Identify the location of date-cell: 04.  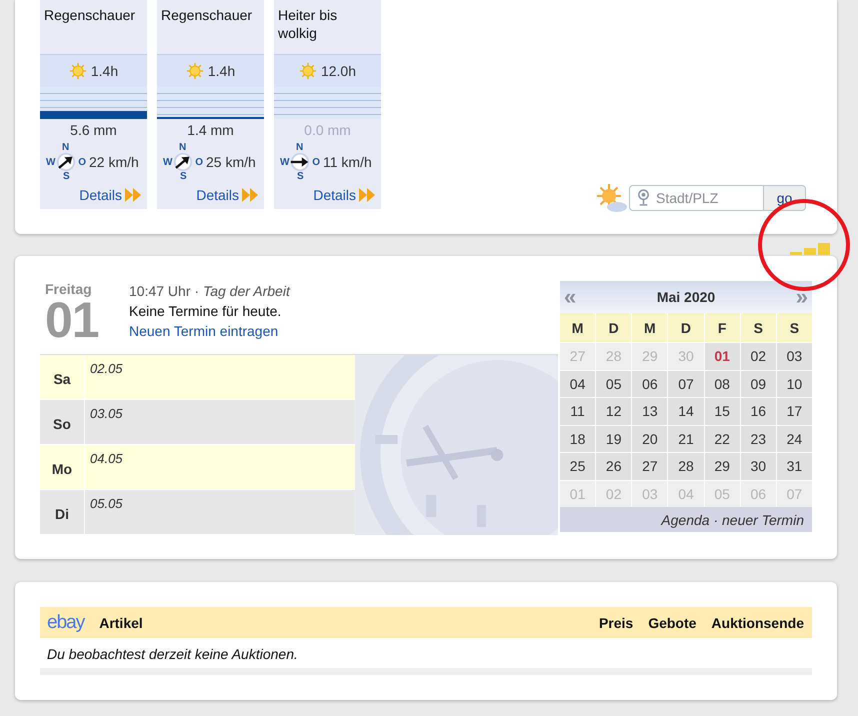
(578, 383).